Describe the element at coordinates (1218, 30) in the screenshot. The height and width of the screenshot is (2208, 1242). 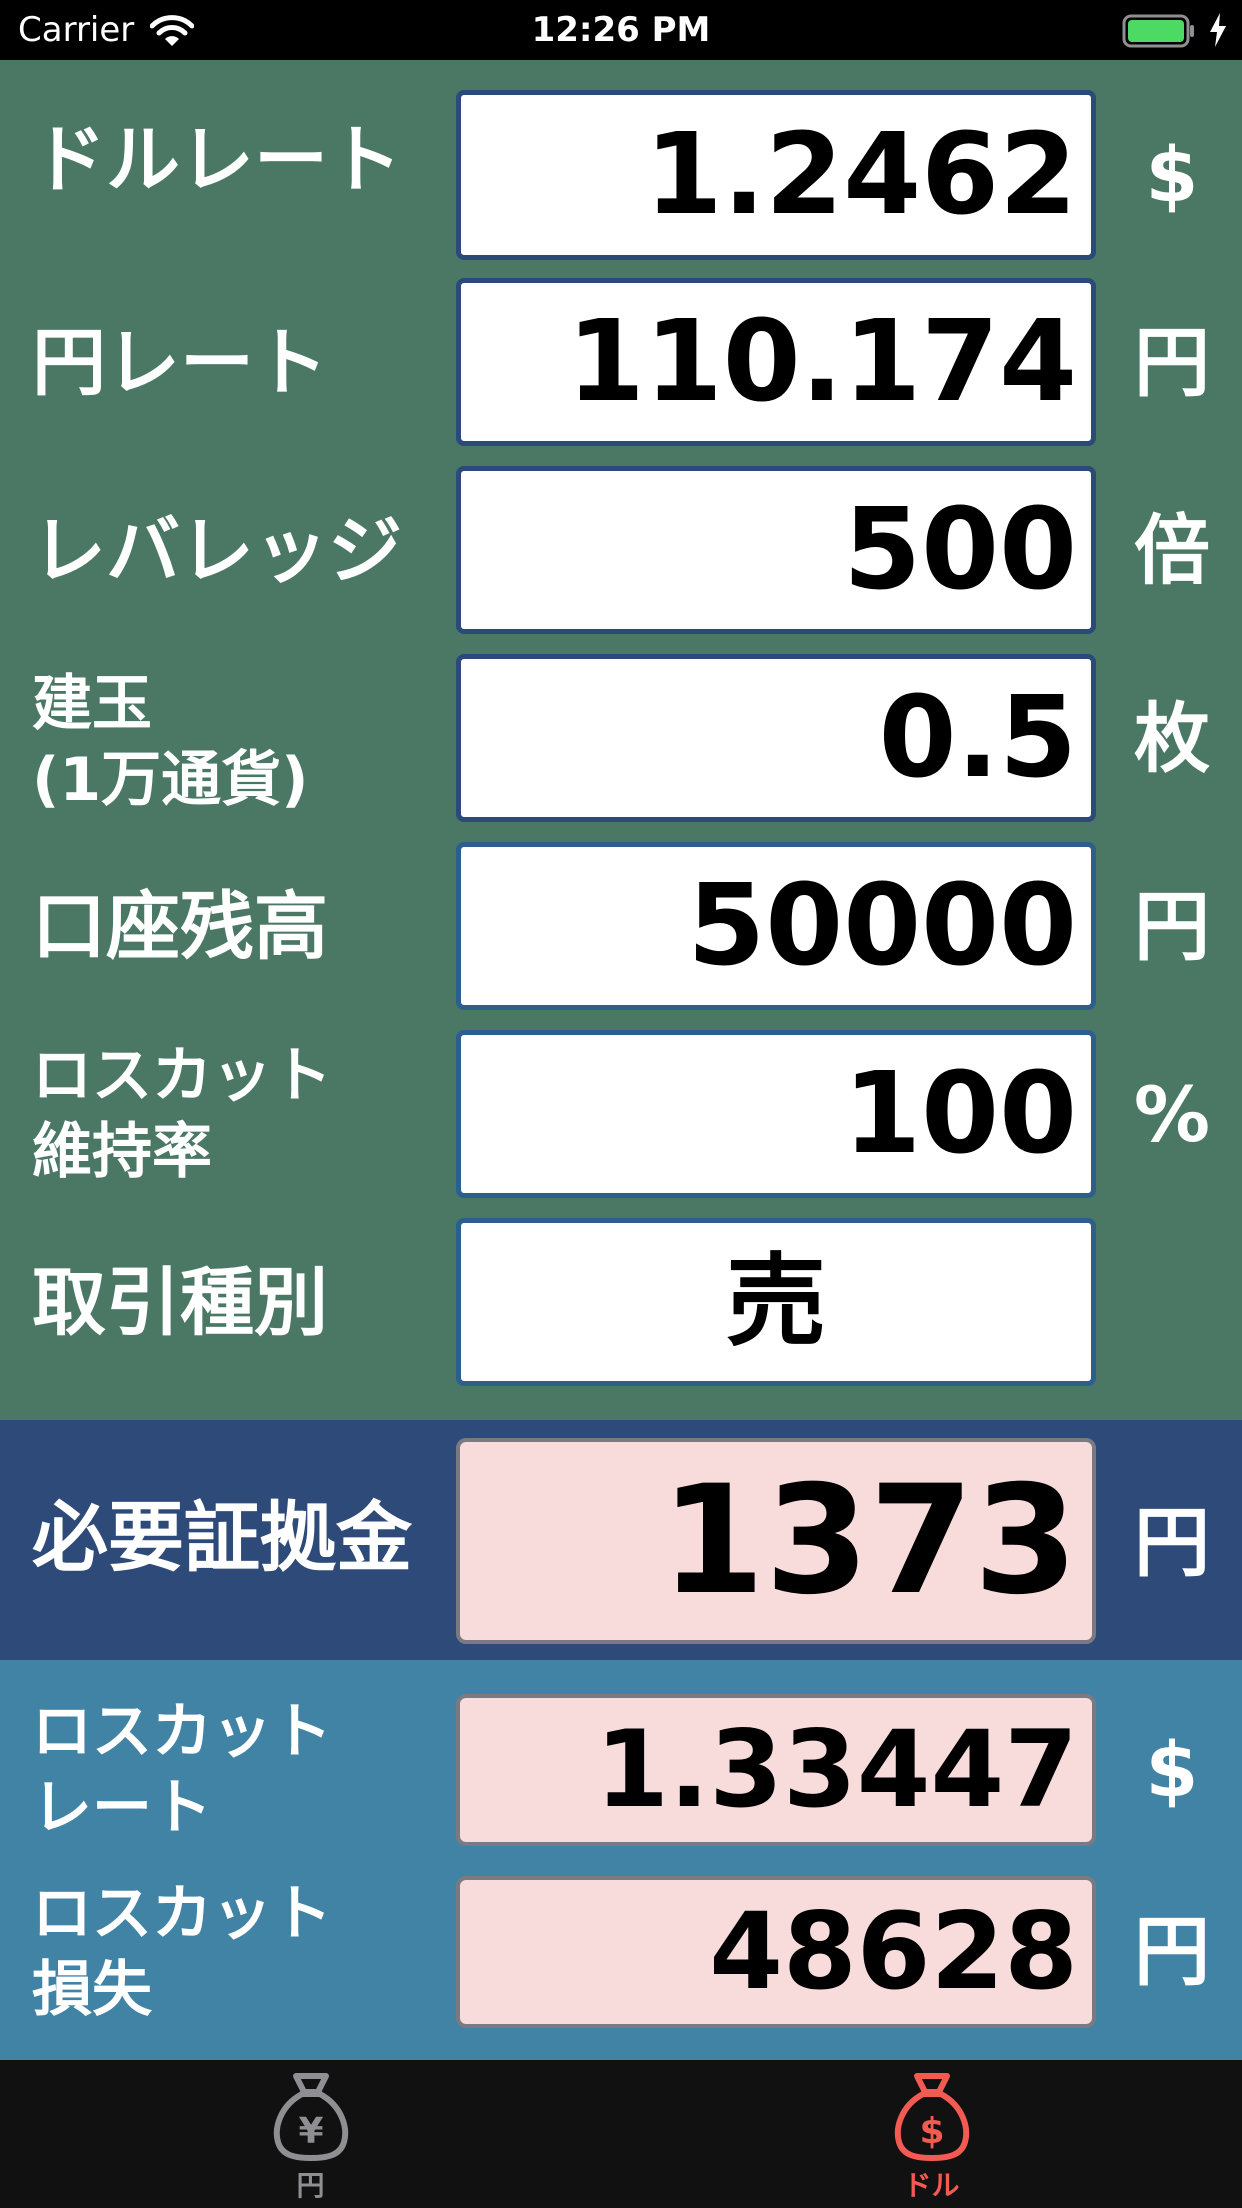
I see `charging-bolt-icon` at that location.